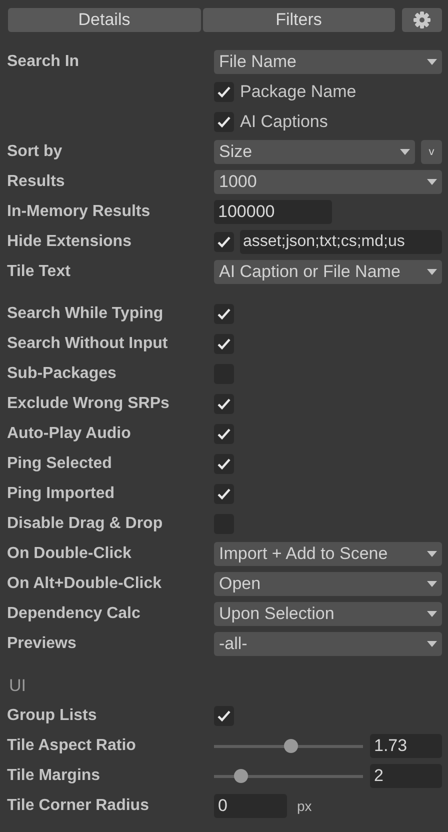  What do you see at coordinates (42, 644) in the screenshot?
I see `field-label: Previews` at bounding box center [42, 644].